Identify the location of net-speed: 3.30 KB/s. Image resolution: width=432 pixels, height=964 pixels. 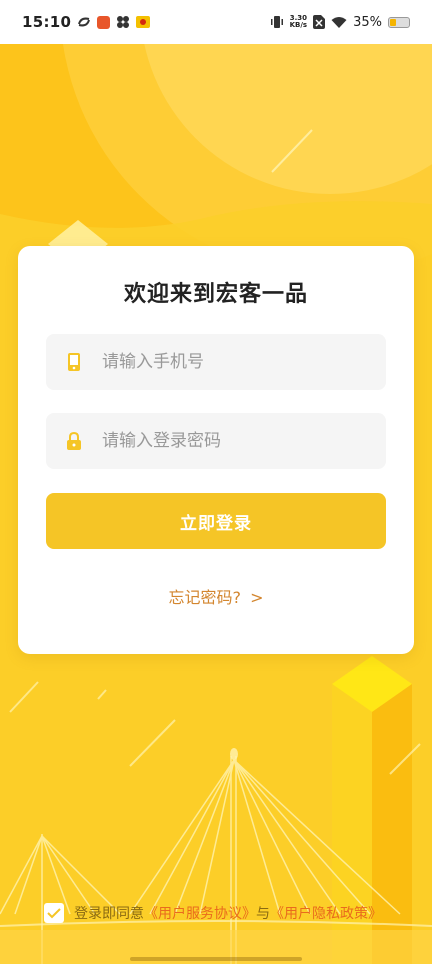
(298, 22).